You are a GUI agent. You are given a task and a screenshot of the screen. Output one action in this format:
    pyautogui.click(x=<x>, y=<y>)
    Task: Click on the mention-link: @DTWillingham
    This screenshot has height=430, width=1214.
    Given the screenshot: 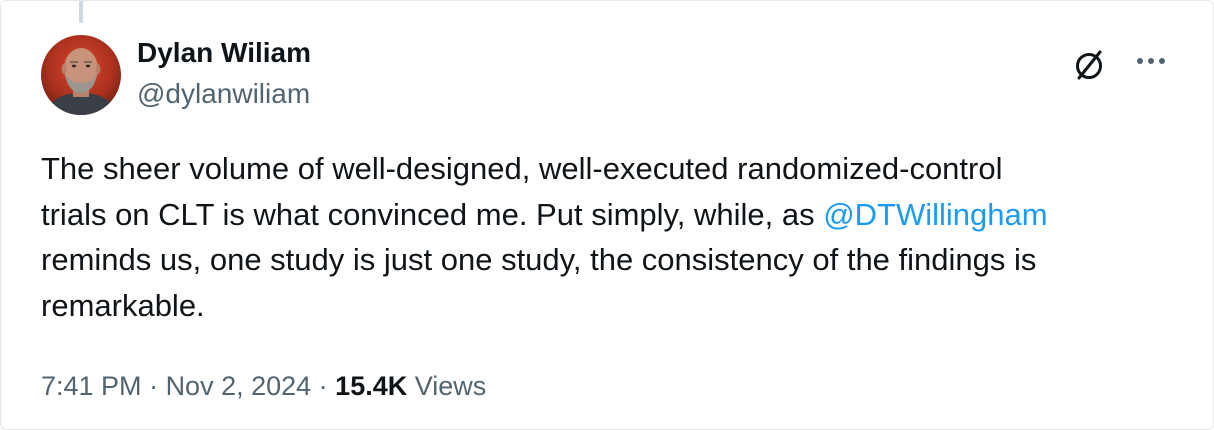 What is the action you would take?
    pyautogui.click(x=935, y=214)
    